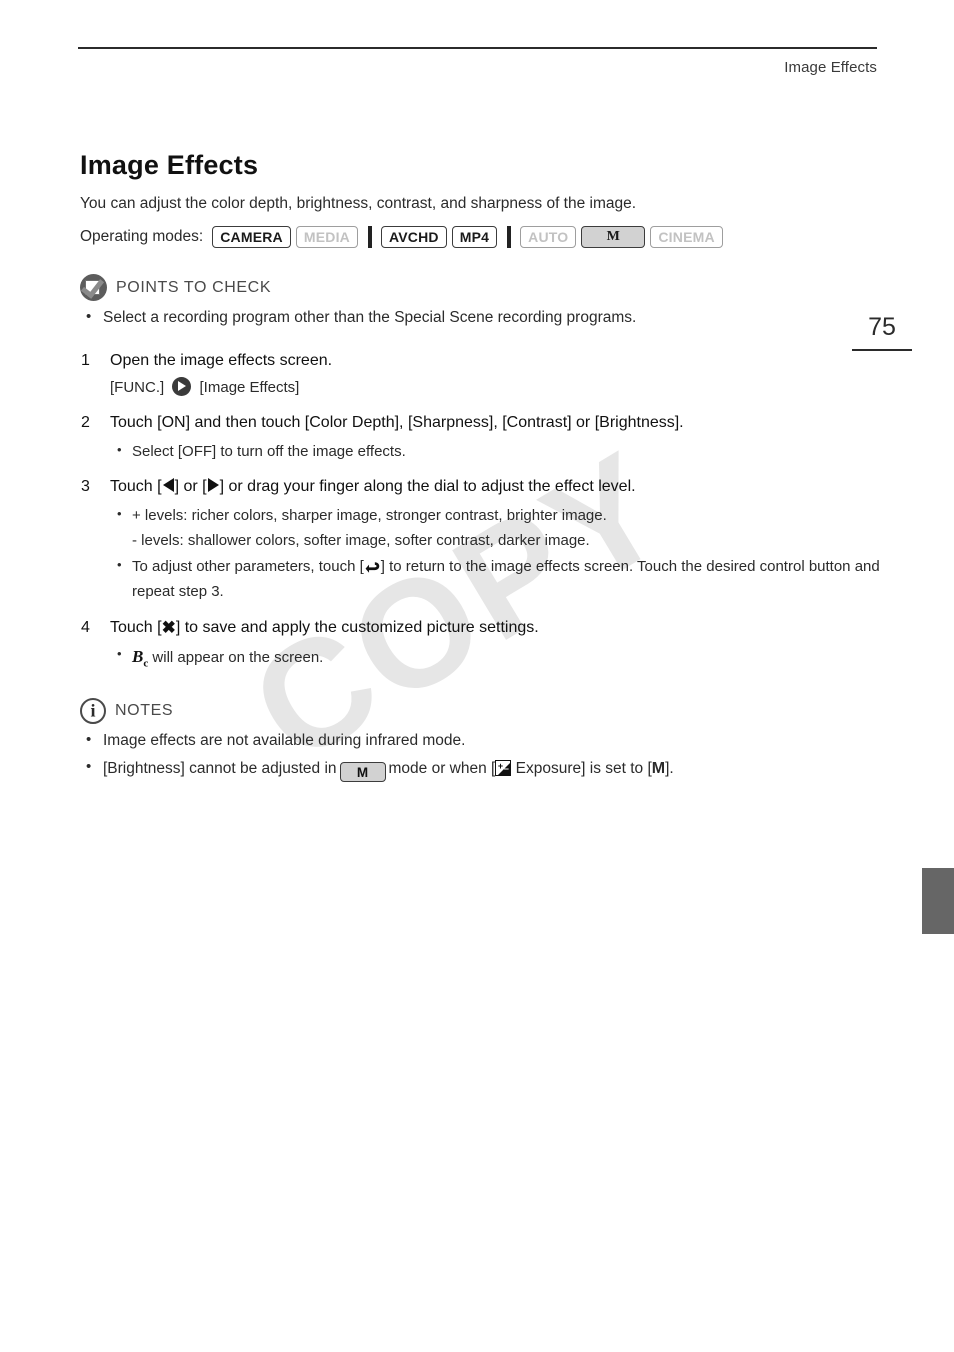  What do you see at coordinates (168, 485) in the screenshot?
I see `arrow-left-icon` at bounding box center [168, 485].